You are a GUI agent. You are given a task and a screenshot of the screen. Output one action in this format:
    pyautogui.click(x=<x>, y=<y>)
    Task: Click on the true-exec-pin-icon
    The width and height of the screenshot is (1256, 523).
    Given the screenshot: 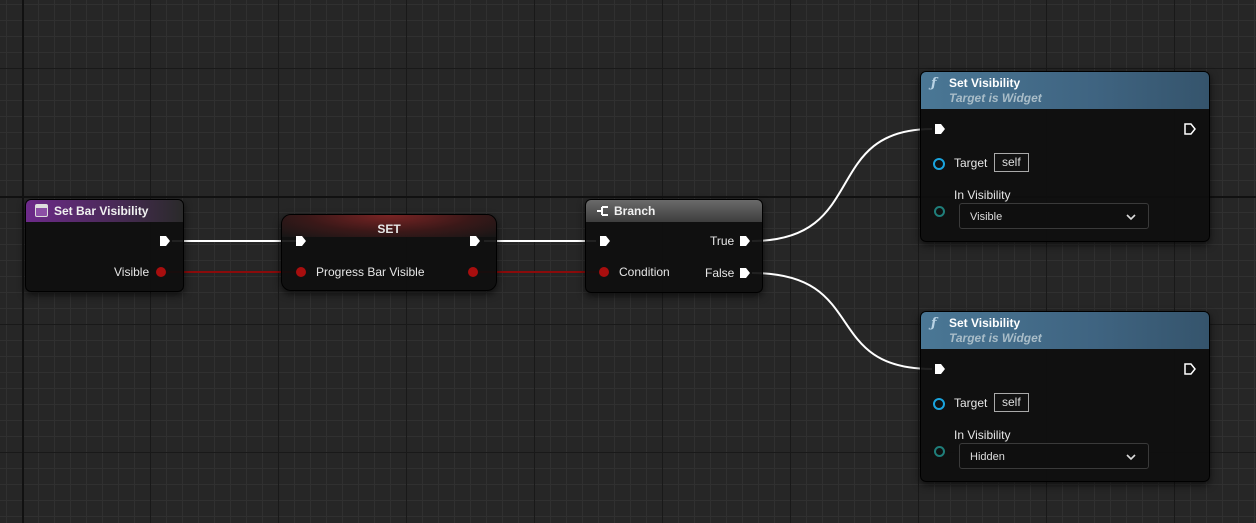 What is the action you would take?
    pyautogui.click(x=745, y=241)
    